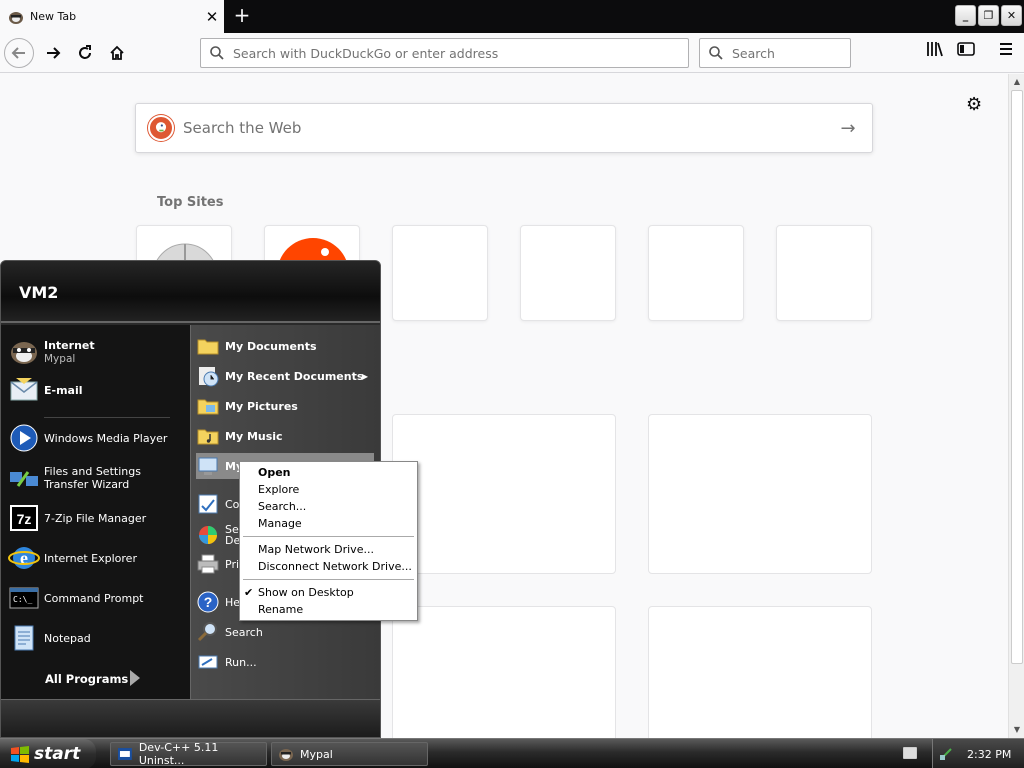 The width and height of the screenshot is (1024, 768). Describe the element at coordinates (232, 564) in the screenshot. I see `start-place-label: Pri` at that location.